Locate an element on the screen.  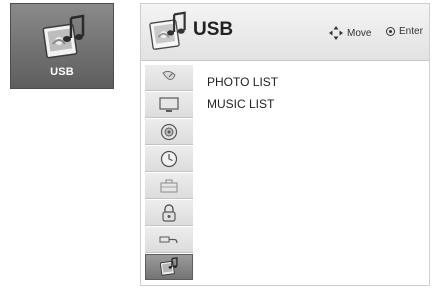
move-hint-label: Move is located at coordinates (359, 33).